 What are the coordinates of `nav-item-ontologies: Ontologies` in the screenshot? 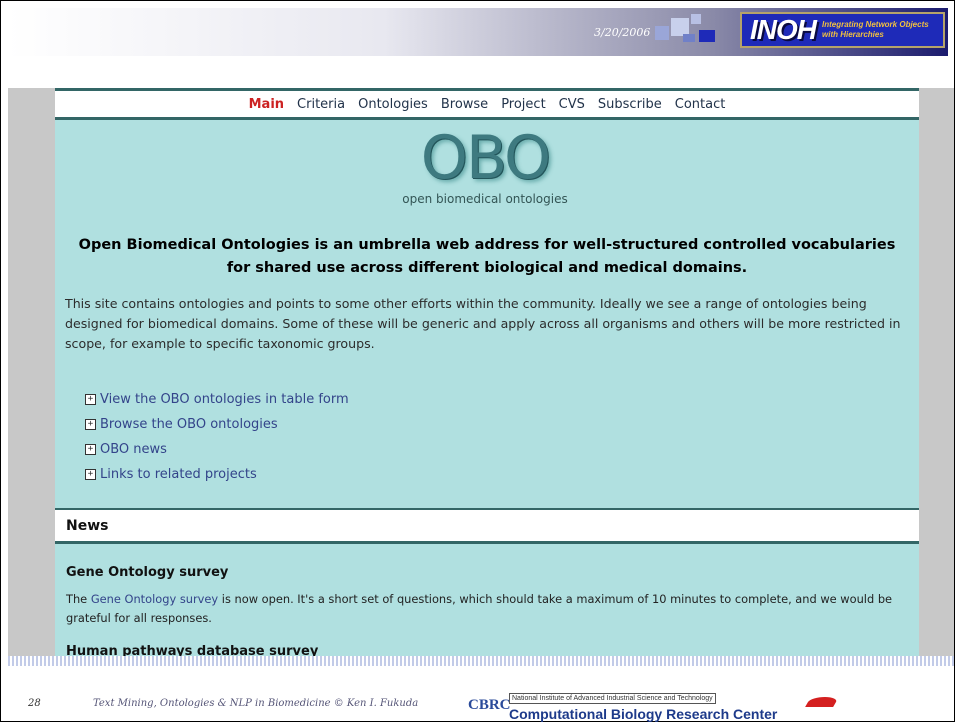 It's located at (393, 104).